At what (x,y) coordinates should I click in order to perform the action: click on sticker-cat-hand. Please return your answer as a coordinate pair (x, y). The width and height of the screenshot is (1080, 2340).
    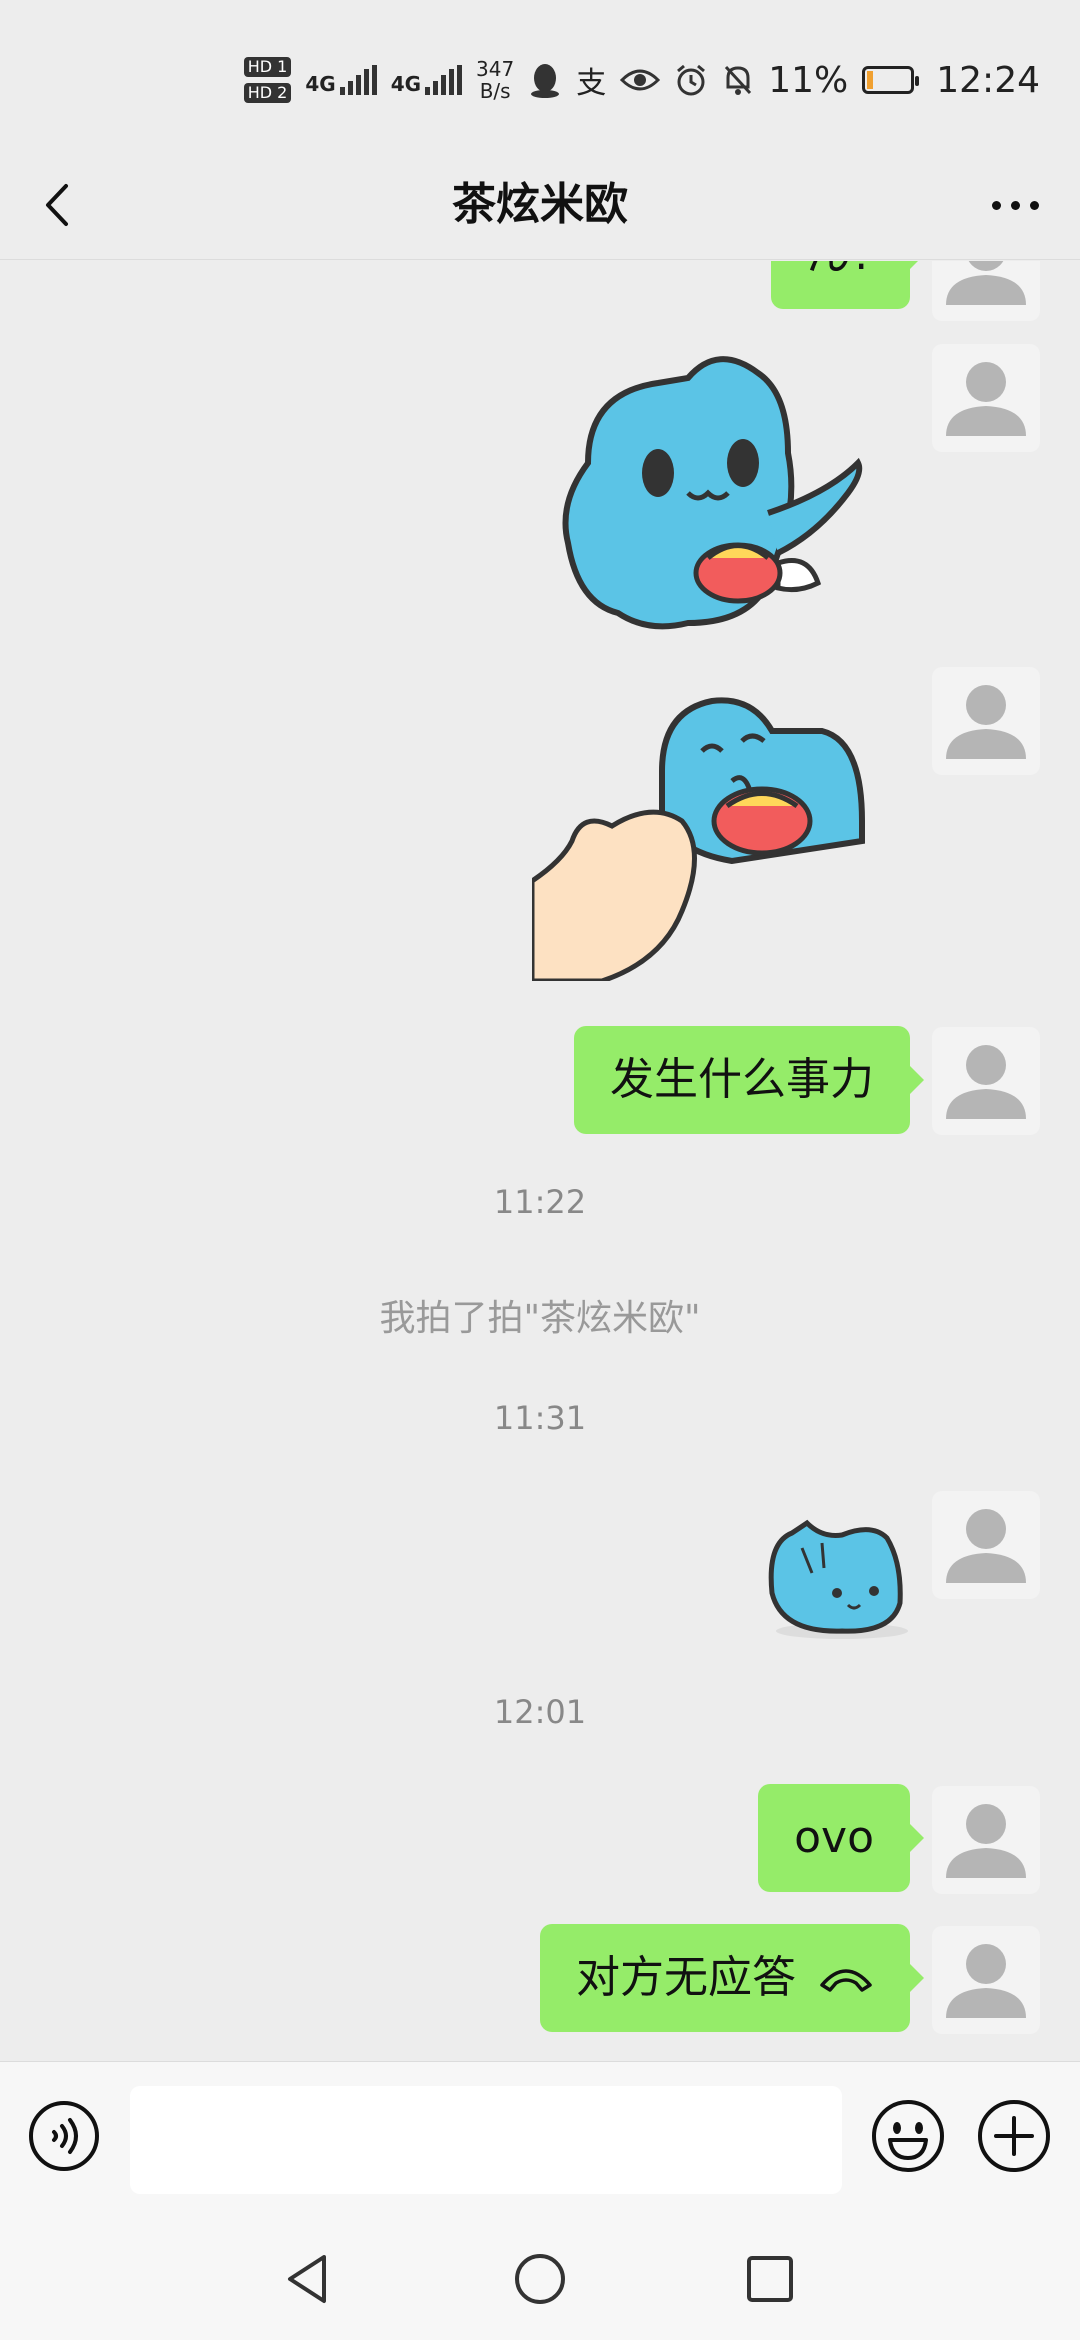
    Looking at the image, I should click on (702, 836).